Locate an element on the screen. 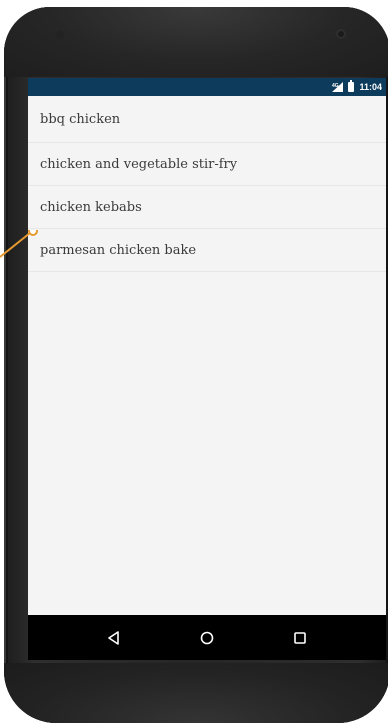  recents-button is located at coordinates (300, 638).